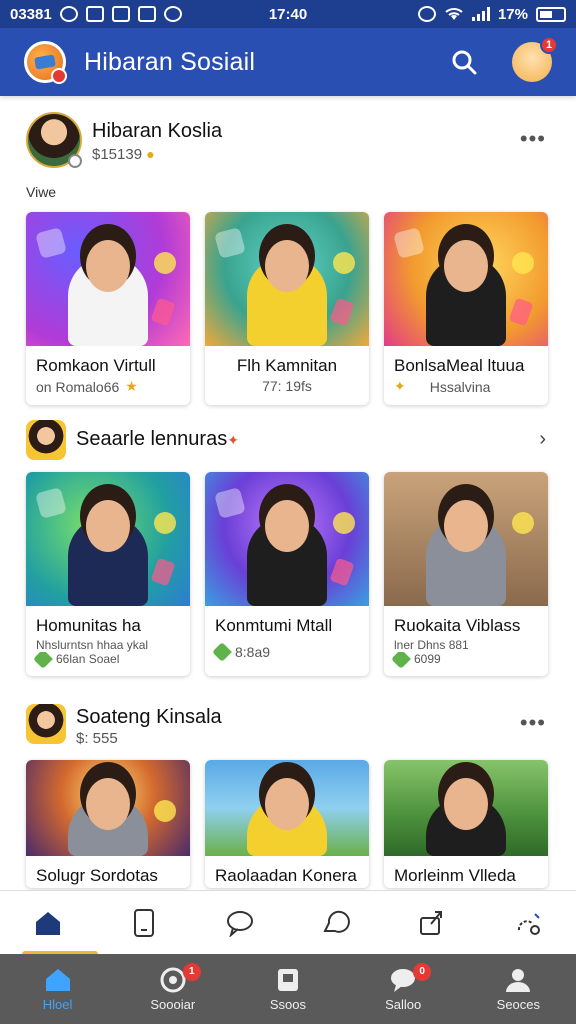 This screenshot has width=576, height=1024. I want to click on content-card: Romkaon Virtull on Romalo66 ★, so click(108, 308).